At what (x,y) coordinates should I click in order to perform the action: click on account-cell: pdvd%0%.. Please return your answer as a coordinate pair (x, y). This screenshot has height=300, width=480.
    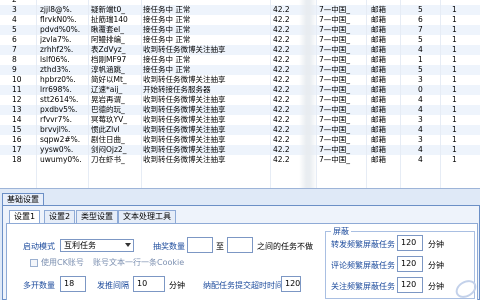
    Looking at the image, I should click on (60, 29).